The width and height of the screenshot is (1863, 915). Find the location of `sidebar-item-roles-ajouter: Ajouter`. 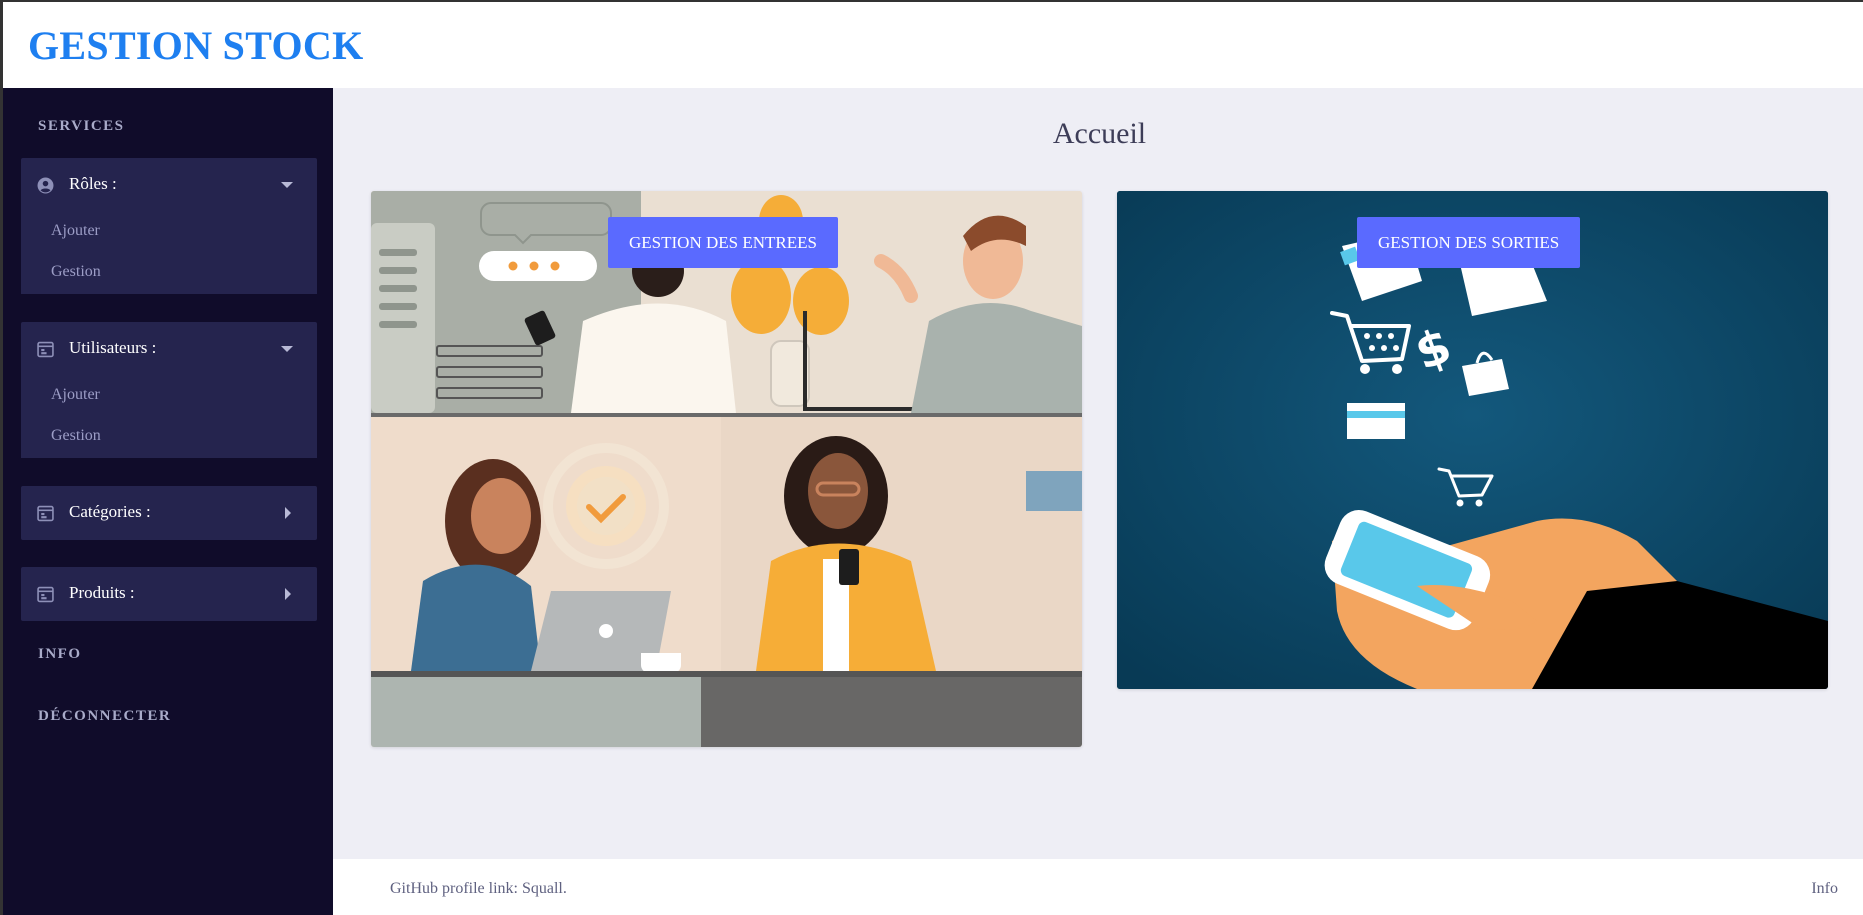

sidebar-item-roles-ajouter: Ajouter is located at coordinates (169, 232).